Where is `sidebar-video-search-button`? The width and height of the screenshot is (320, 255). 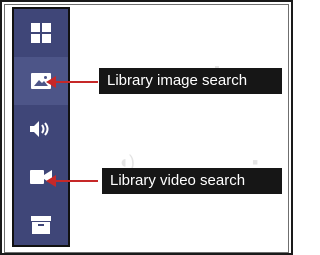
sidebar-video-search-button is located at coordinates (41, 177).